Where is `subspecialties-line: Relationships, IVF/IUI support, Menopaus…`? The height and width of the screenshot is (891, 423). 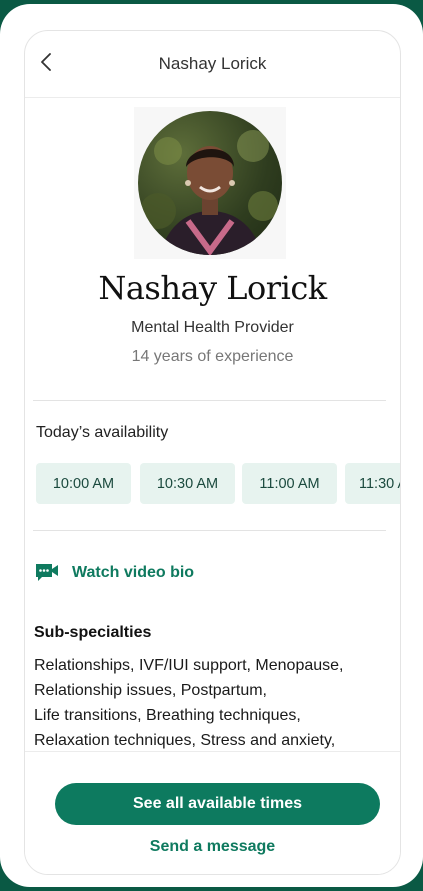
subspecialties-line: Relationships, IVF/IUI support, Menopaus… is located at coordinates (189, 665).